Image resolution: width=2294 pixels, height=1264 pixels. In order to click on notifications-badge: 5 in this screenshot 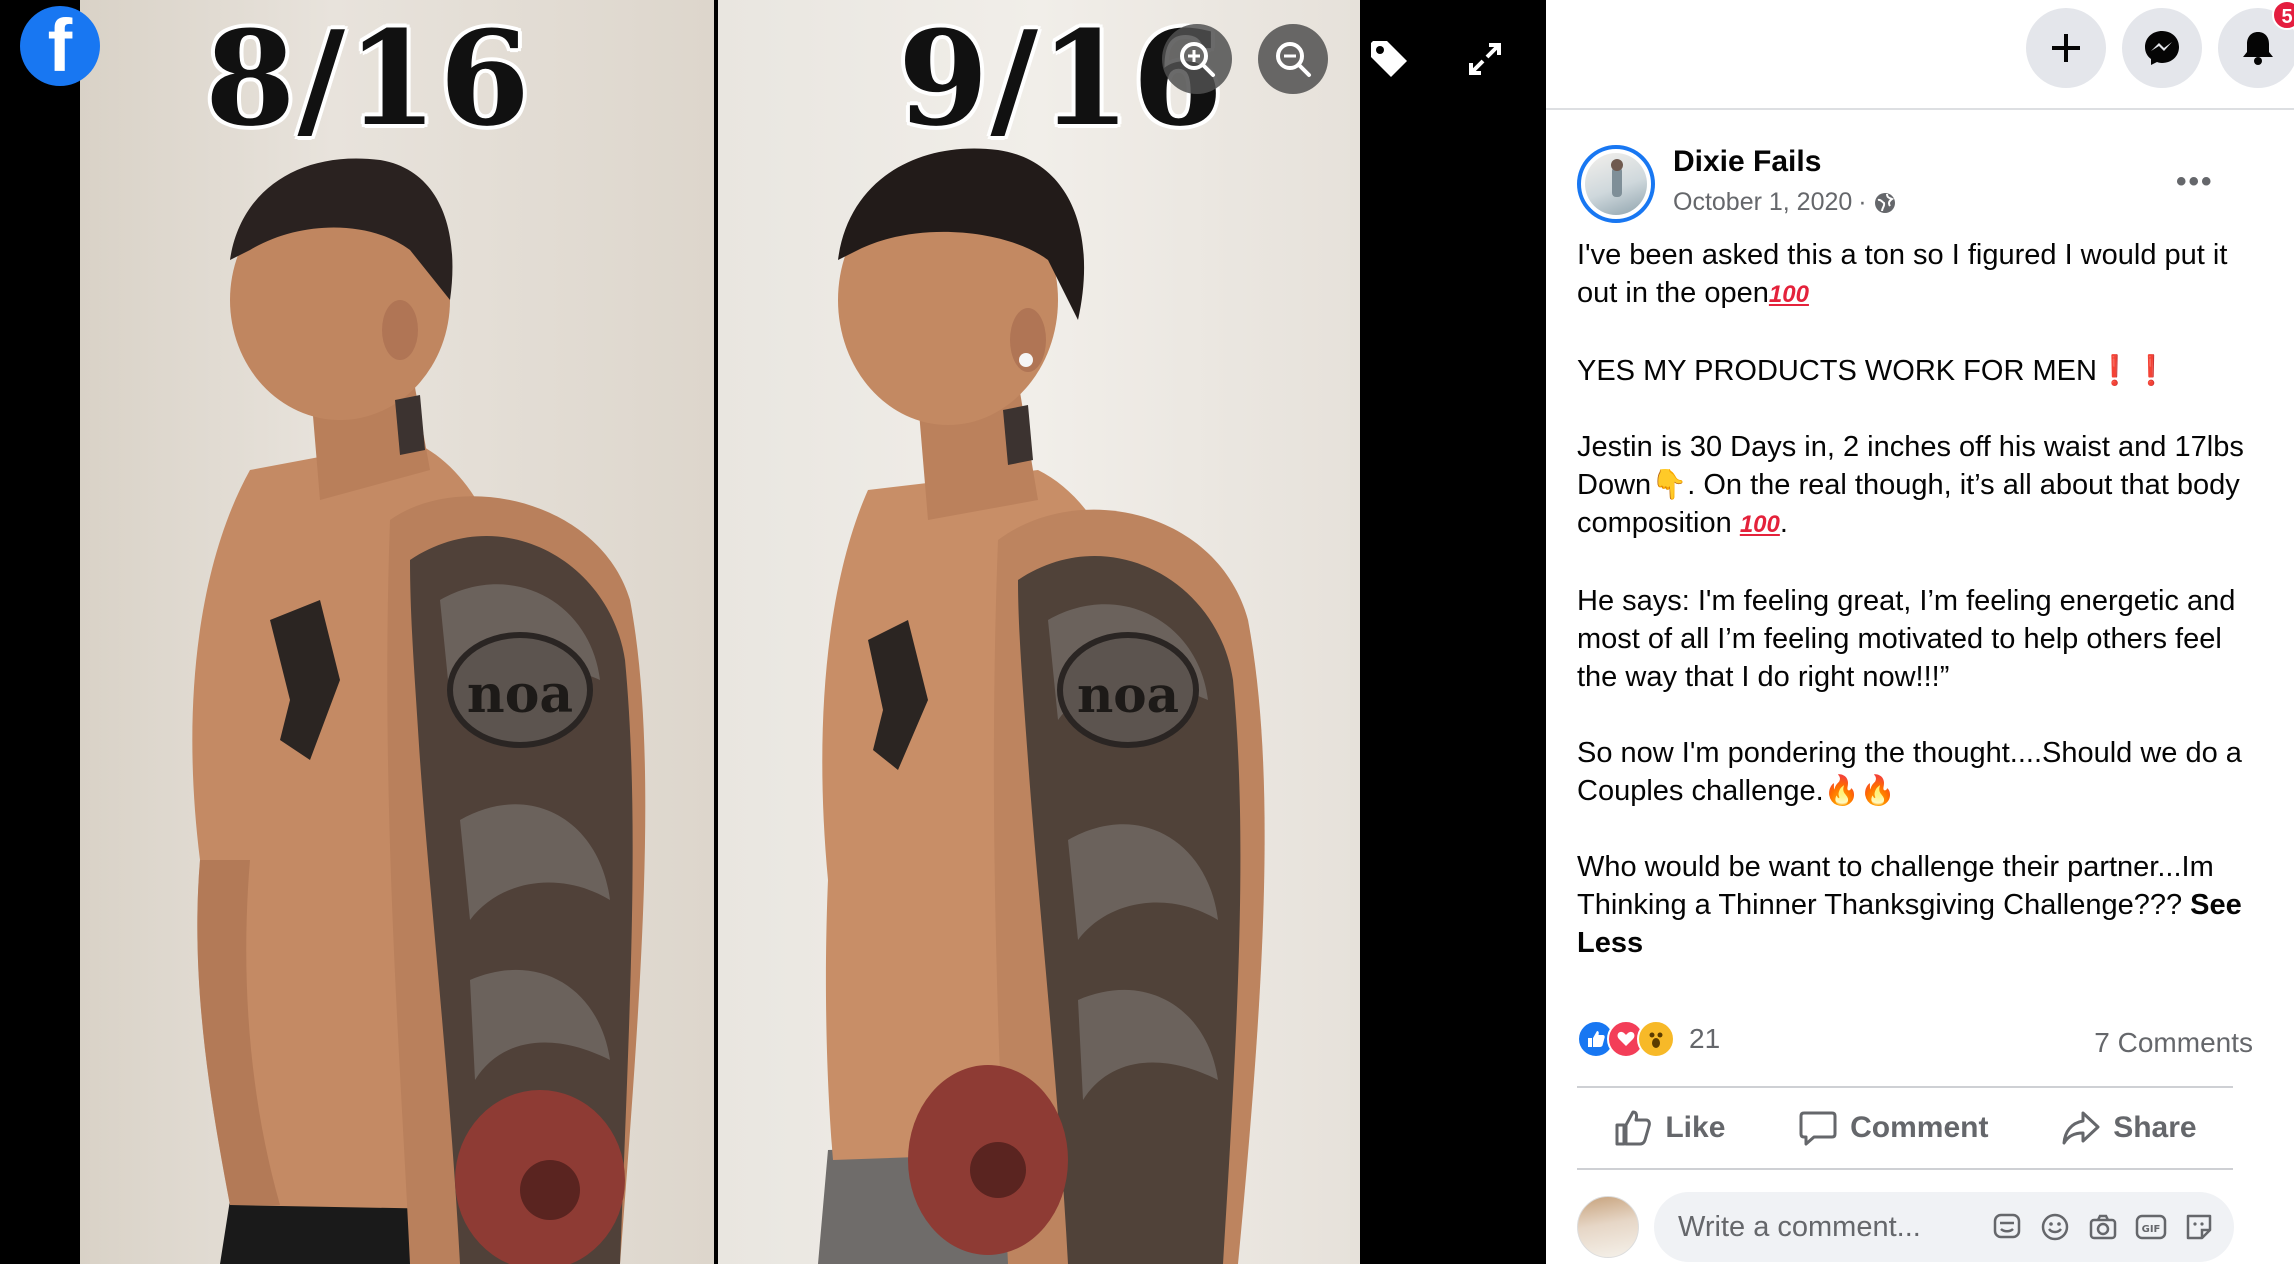, I will do `click(2283, 15)`.